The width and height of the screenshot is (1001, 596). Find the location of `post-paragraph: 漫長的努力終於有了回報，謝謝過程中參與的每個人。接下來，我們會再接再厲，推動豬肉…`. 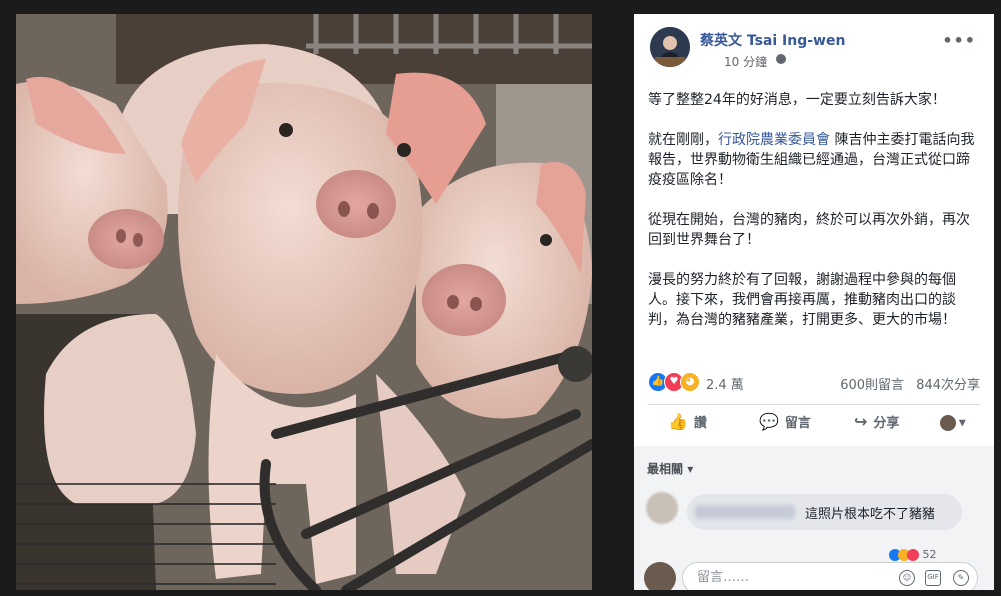

post-paragraph: 漫長的努力終於有了回報，謝謝過程中參與的每個人。接下來，我們會再接再厲，推動豬肉… is located at coordinates (802, 300).